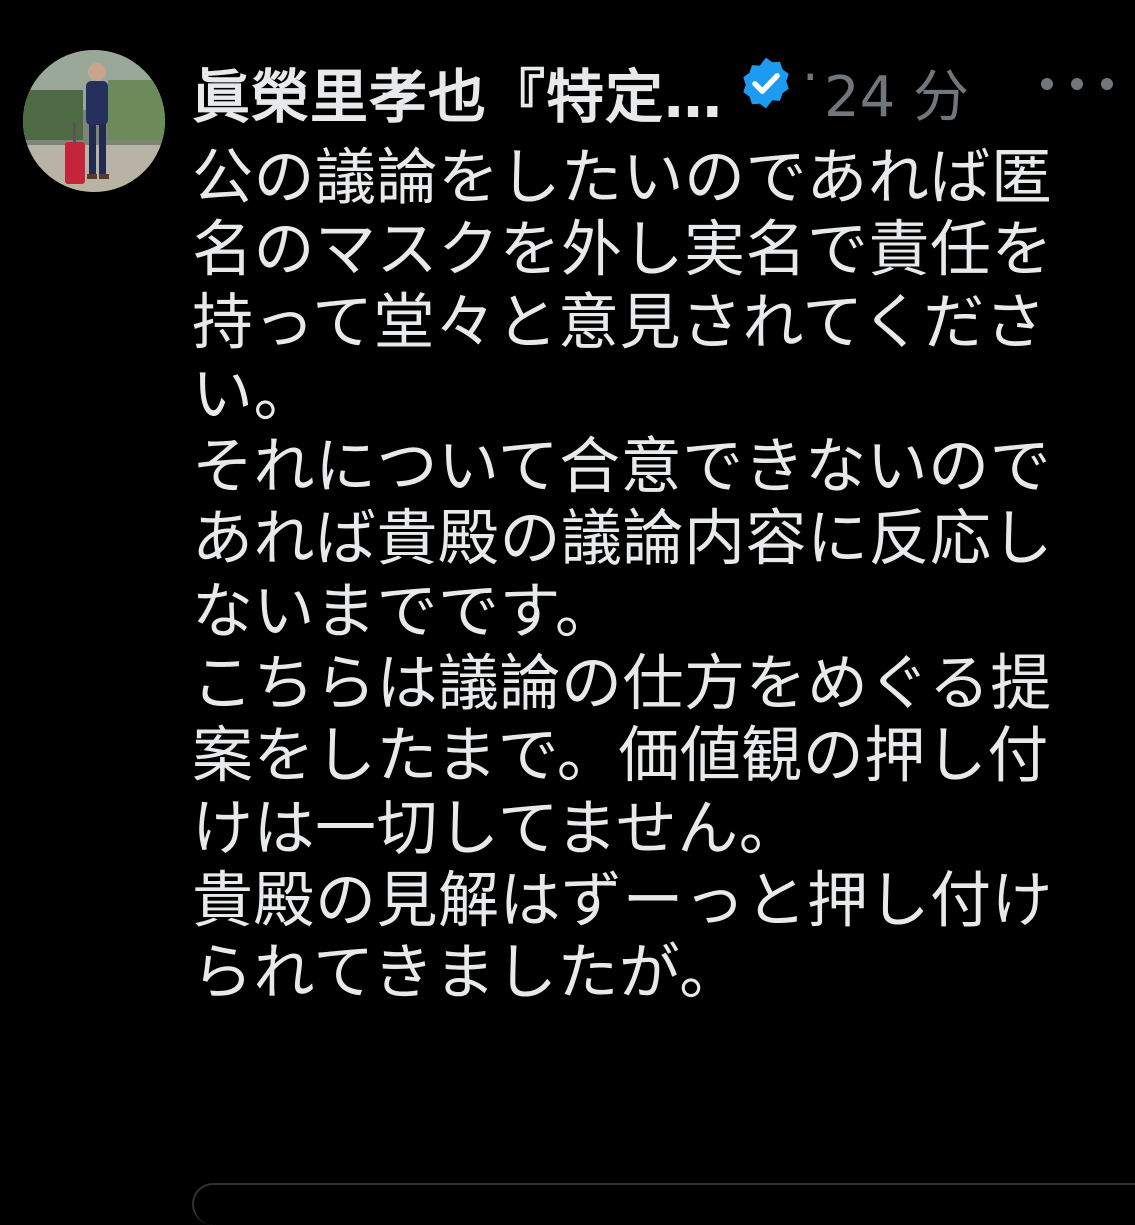 The image size is (1135, 1225). Describe the element at coordinates (620, 756) in the screenshot. I see `post-text-line: 案をしたまで。価値観の押し付` at that location.